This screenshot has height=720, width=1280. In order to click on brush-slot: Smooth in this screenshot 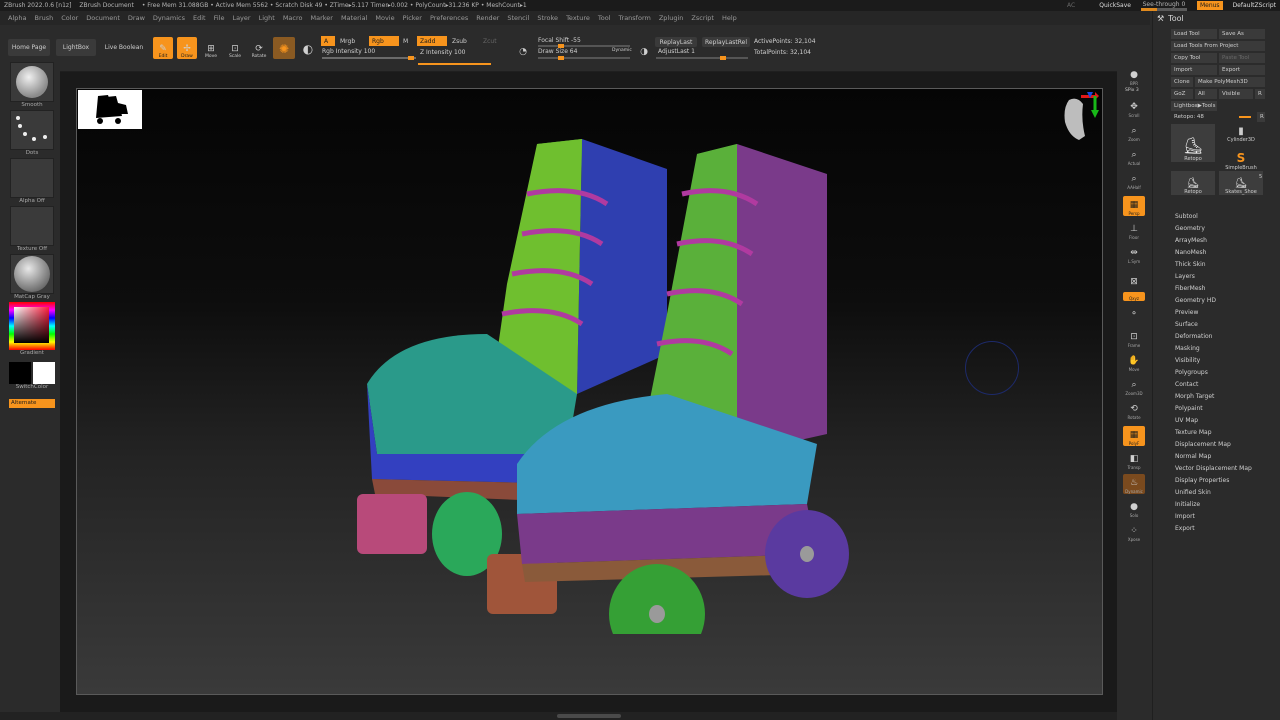, I will do `click(32, 85)`.